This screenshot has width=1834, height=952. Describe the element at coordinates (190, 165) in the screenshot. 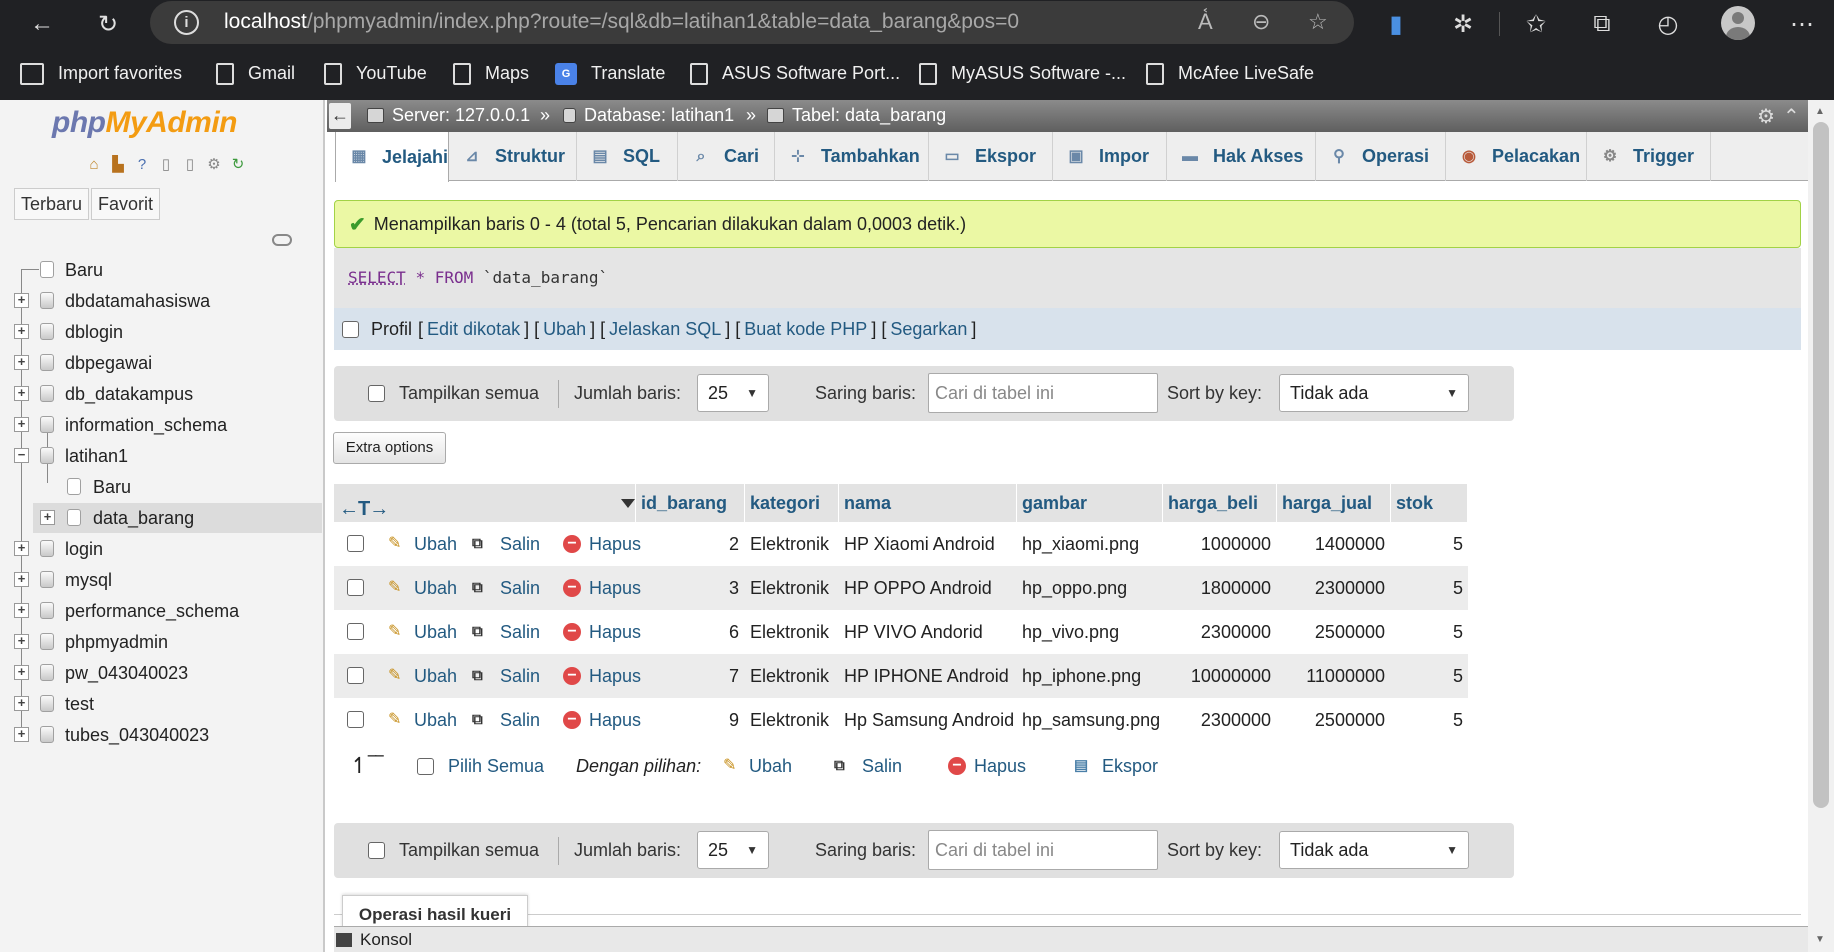

I see `copy-icon: ▯` at that location.